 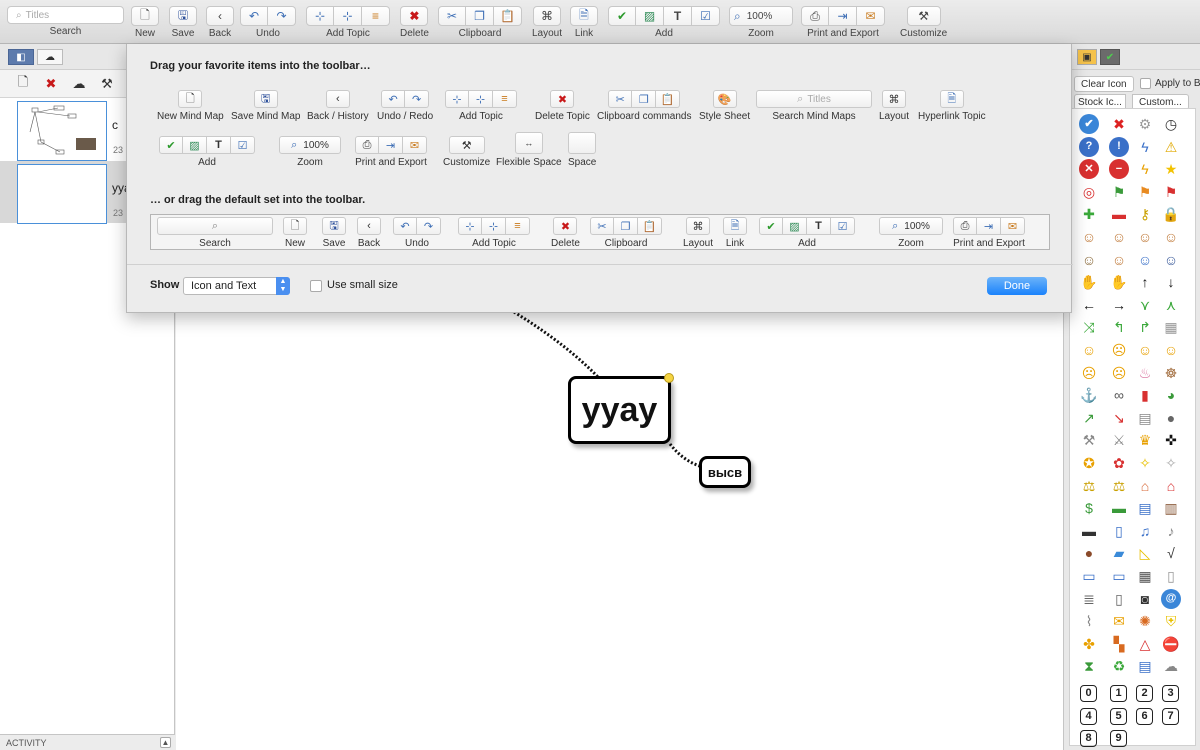 I want to click on house-icon: ⌂, so click(x=1145, y=486).